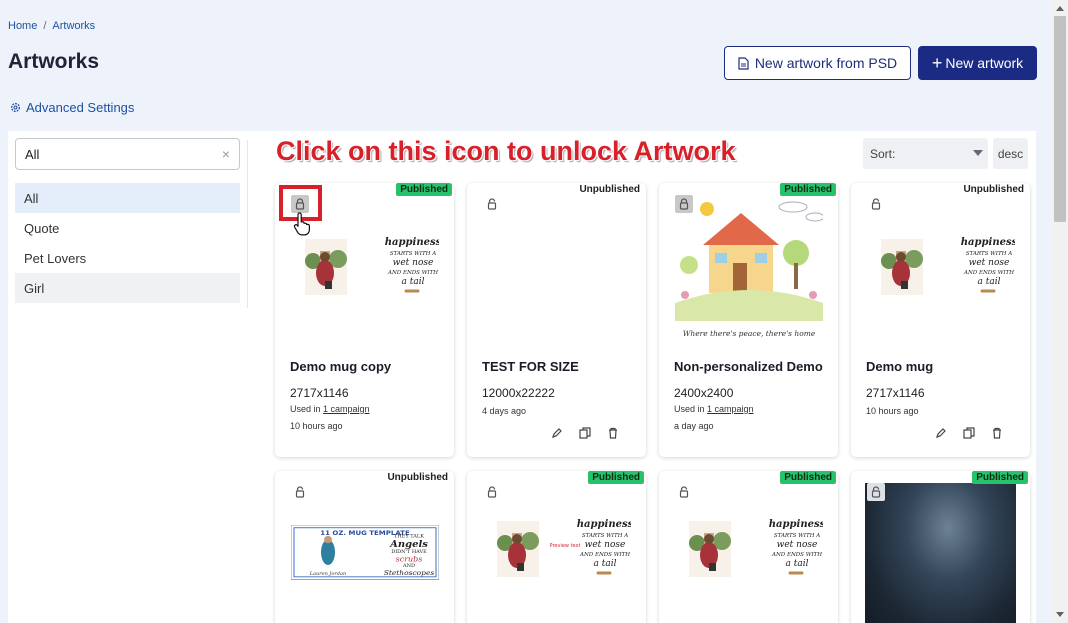 The image size is (1068, 623). I want to click on category-item-all: All, so click(127, 198).